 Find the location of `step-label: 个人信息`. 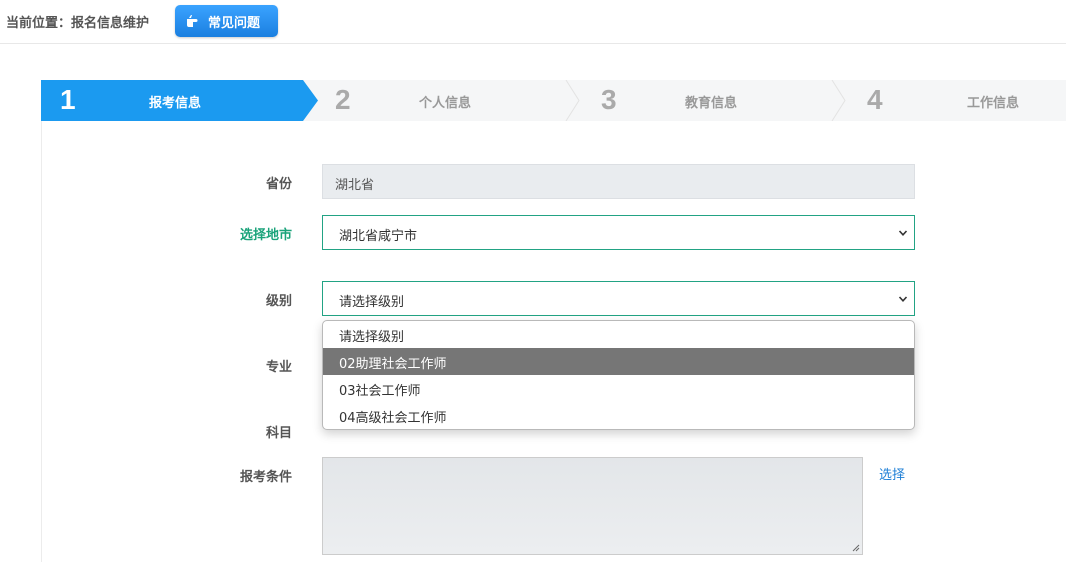

step-label: 个人信息 is located at coordinates (445, 103).